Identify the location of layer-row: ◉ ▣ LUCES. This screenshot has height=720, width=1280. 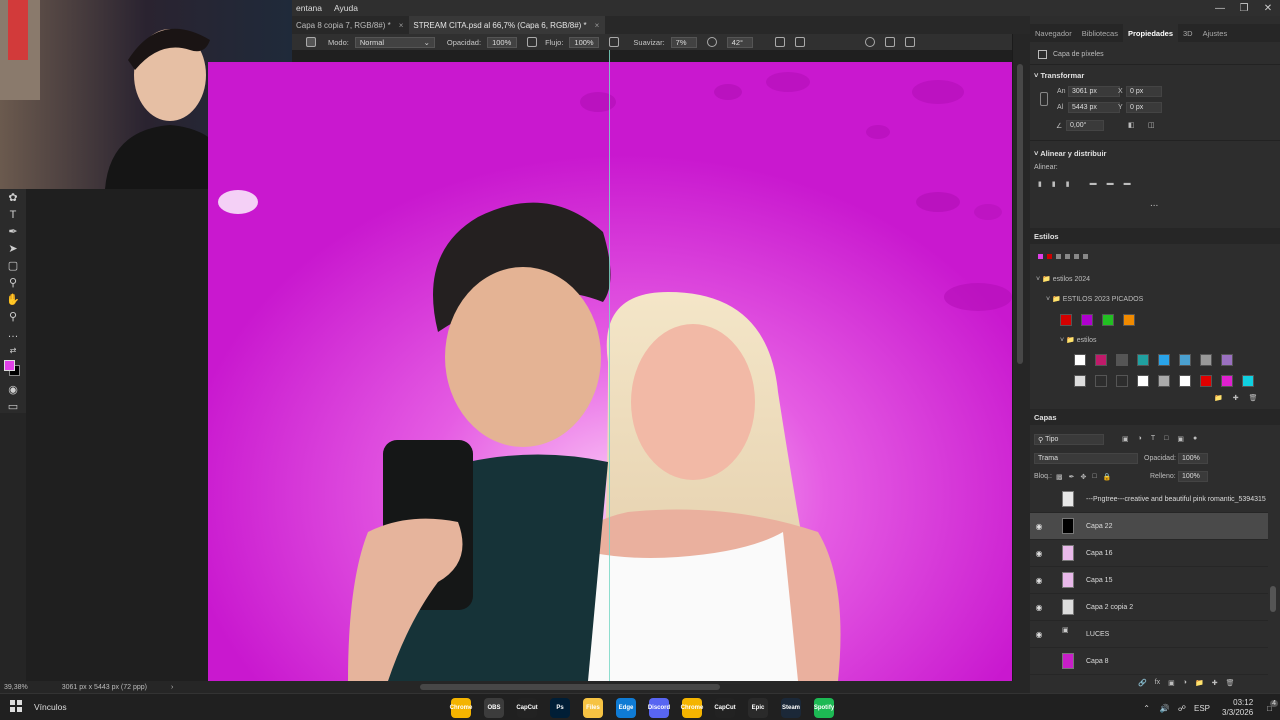
(1149, 634).